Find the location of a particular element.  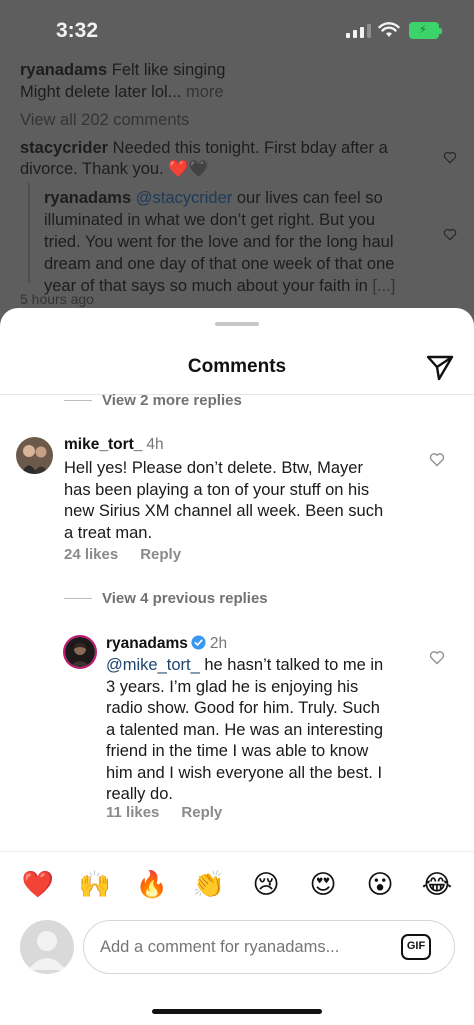

reply-header: ryanadams 2h is located at coordinates (166, 644).